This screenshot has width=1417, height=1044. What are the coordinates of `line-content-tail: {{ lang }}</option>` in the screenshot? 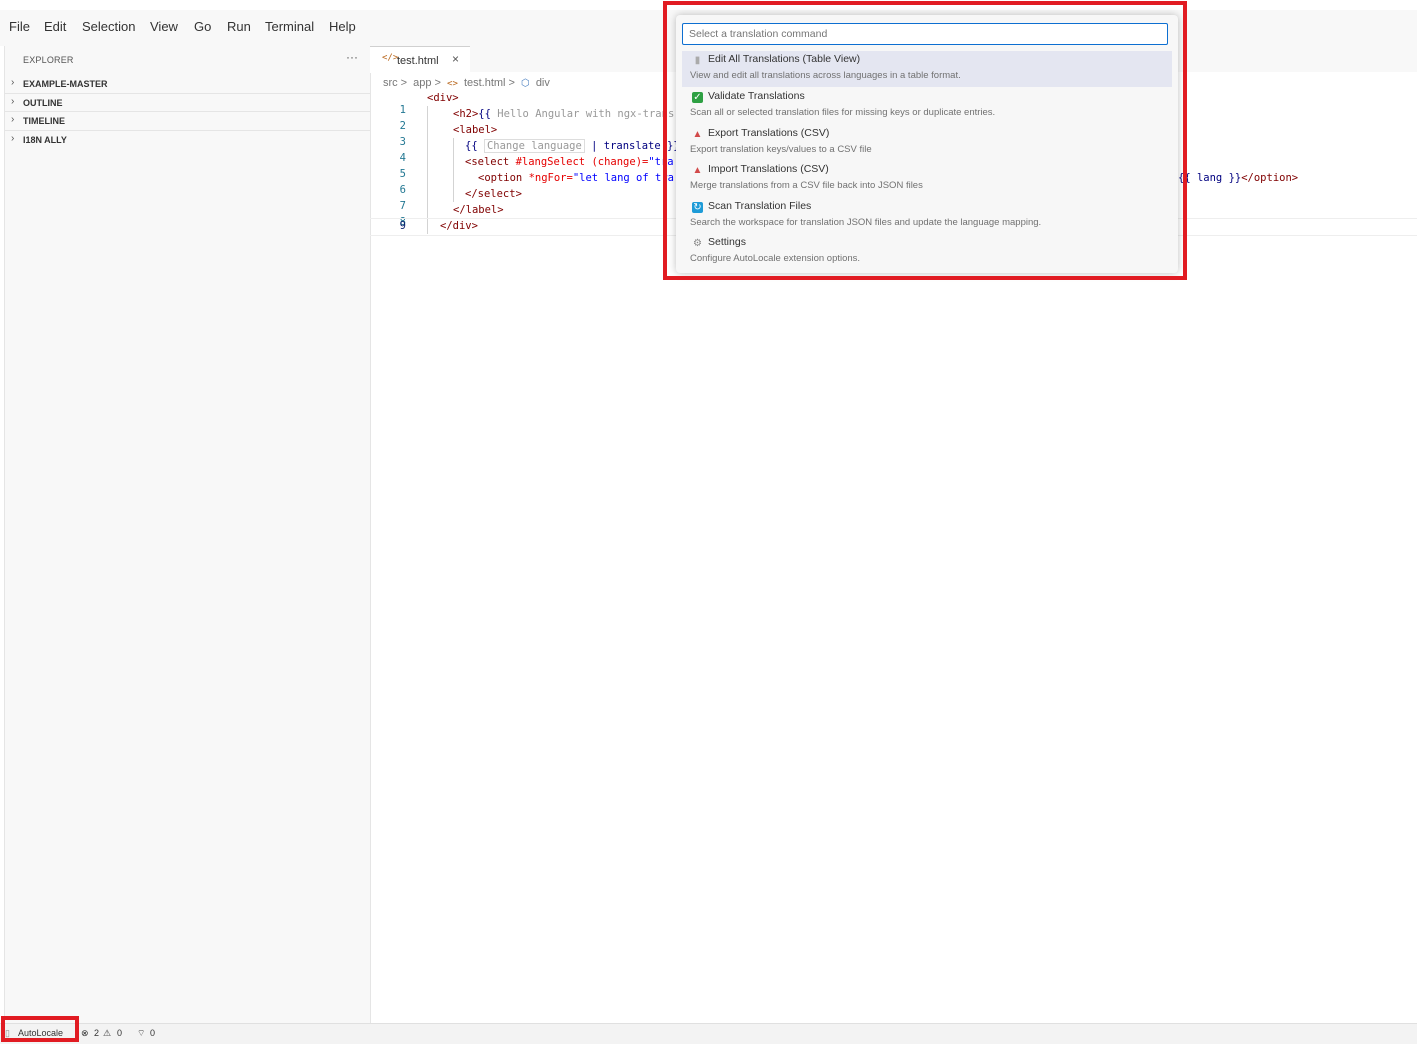 It's located at (1238, 178).